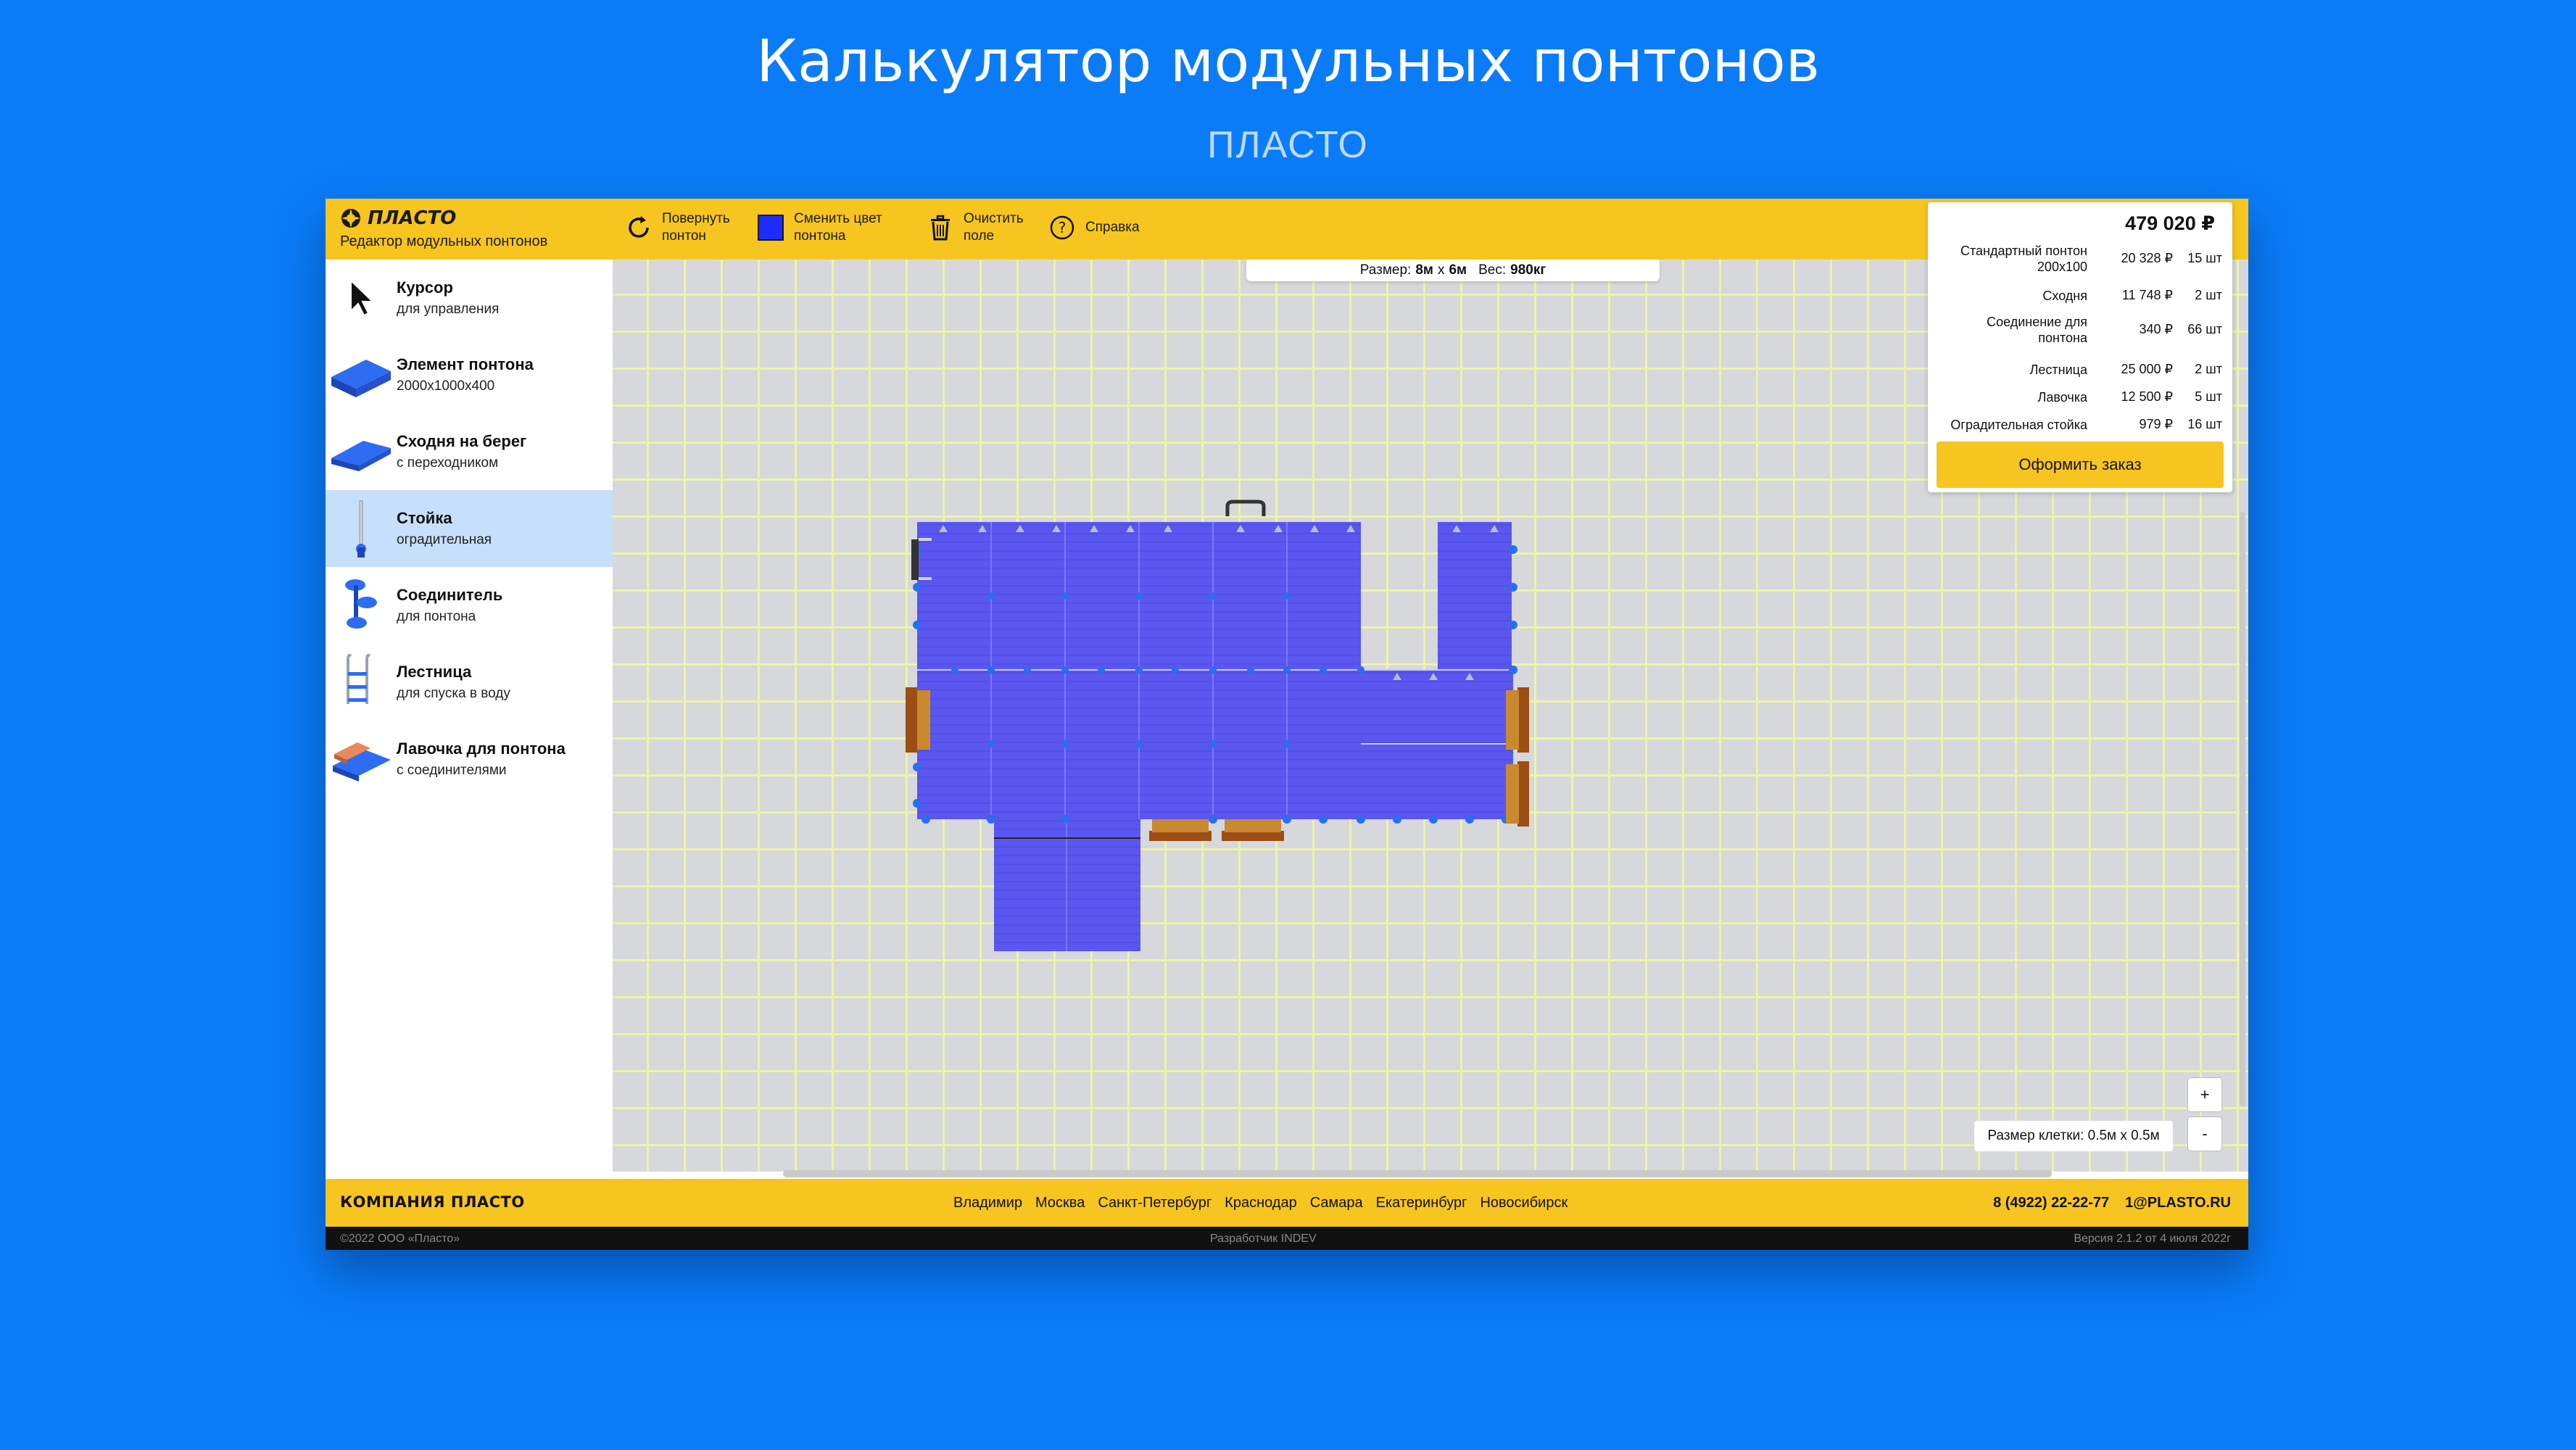 The height and width of the screenshot is (1450, 2576). I want to click on size-width: 8м, so click(1424, 270).